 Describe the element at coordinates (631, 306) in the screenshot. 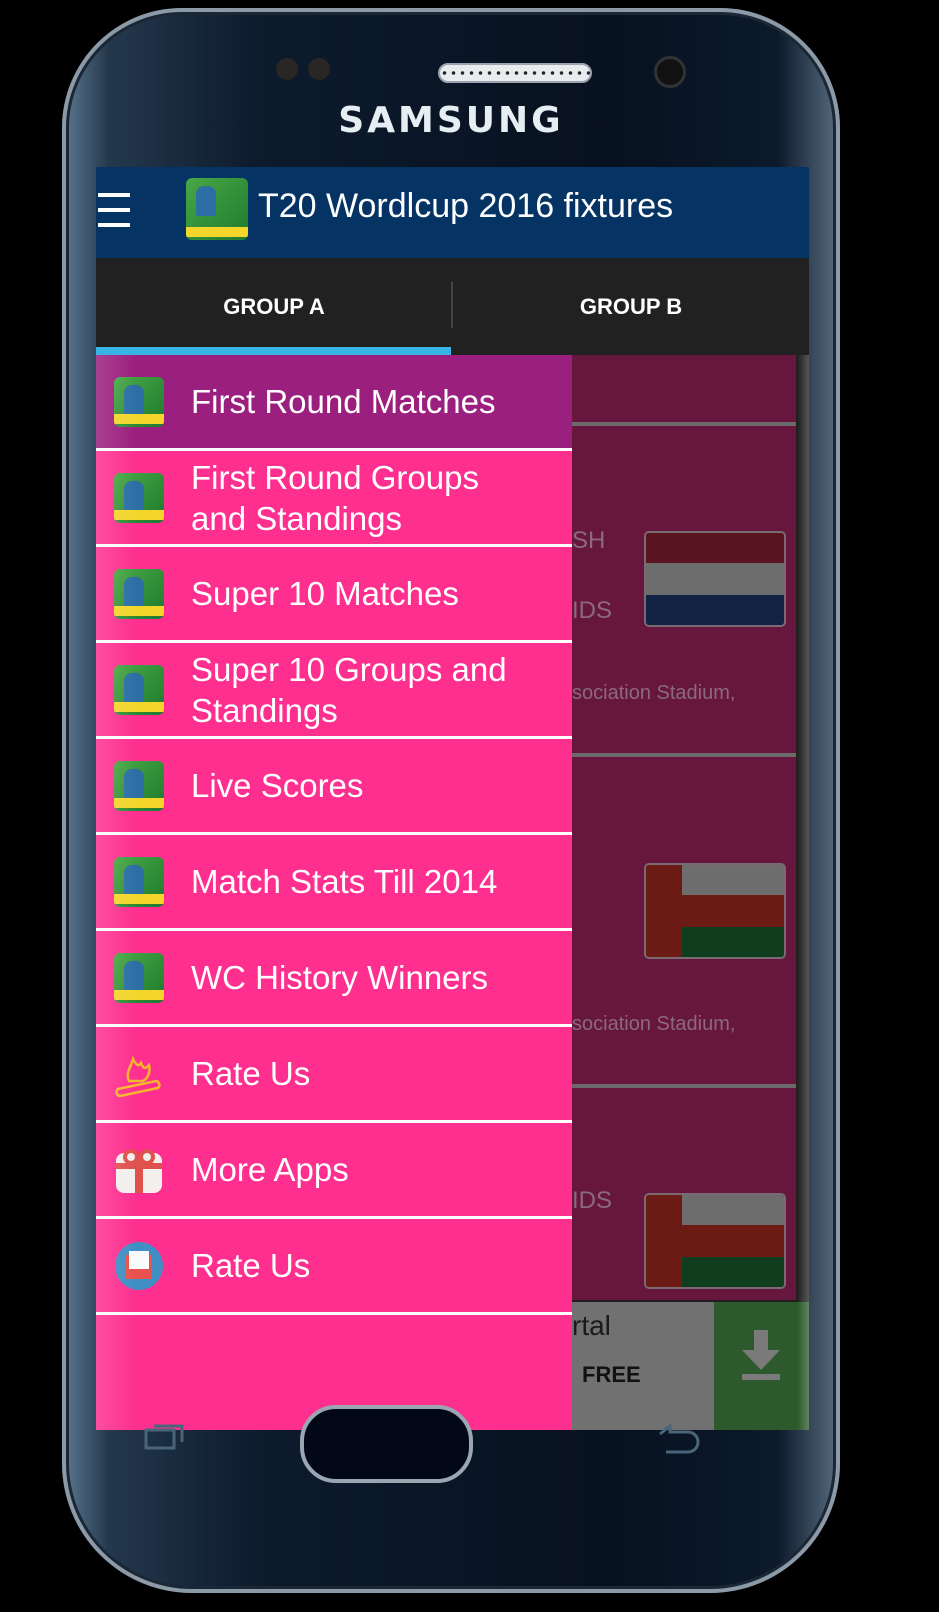

I see `tab-group-b: GROUP B` at that location.